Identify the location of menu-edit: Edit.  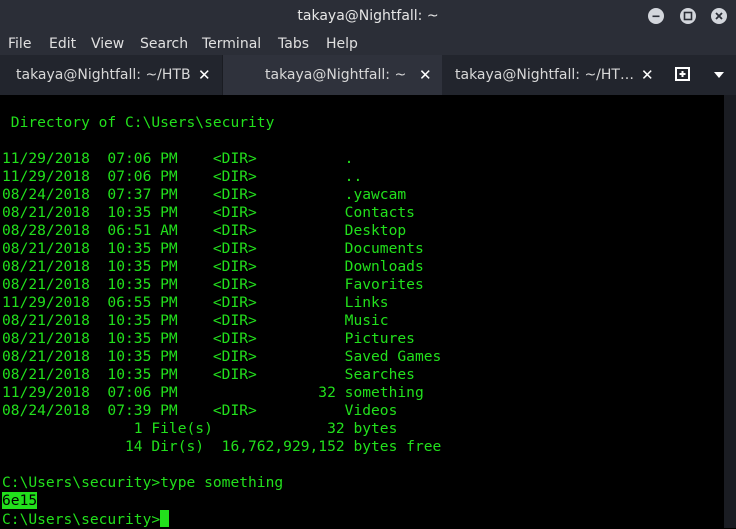
(62, 44).